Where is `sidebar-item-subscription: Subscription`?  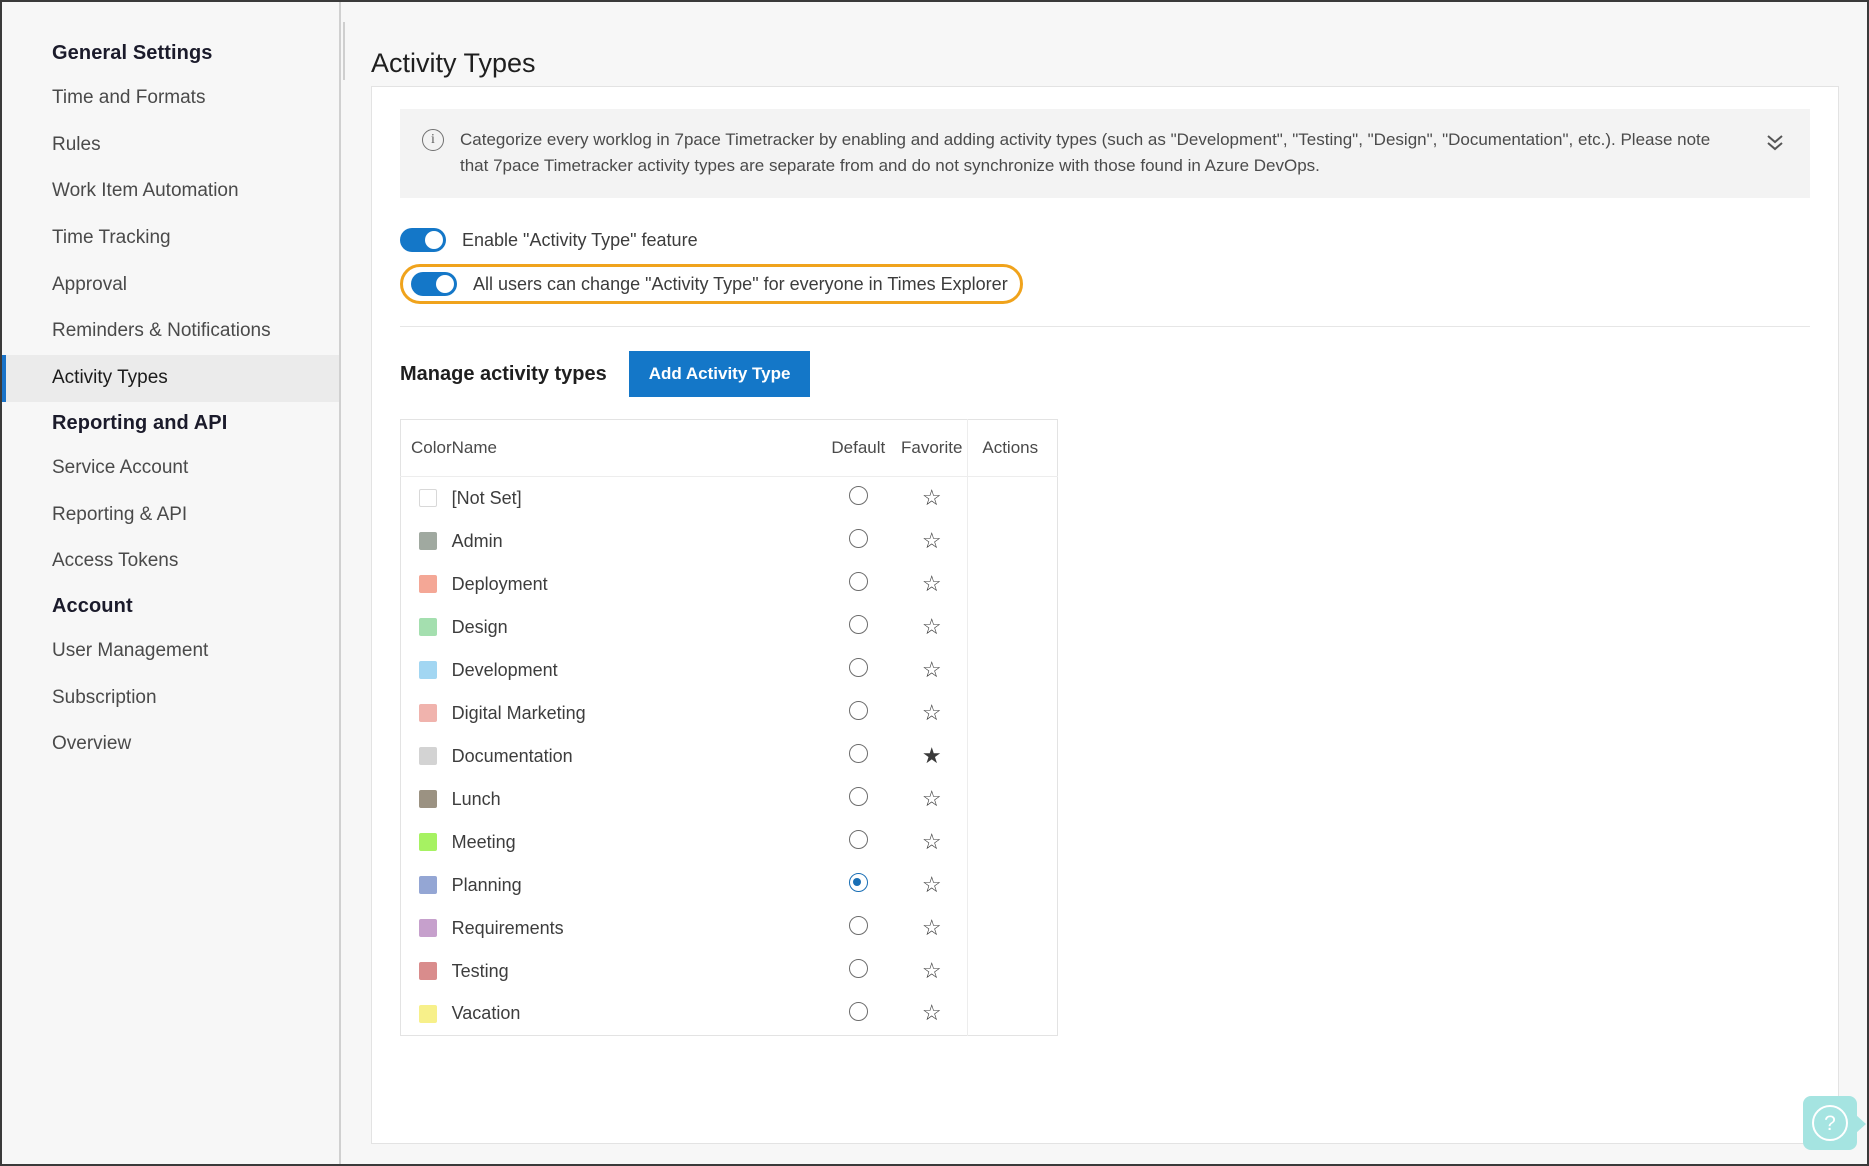
sidebar-item-subscription: Subscription is located at coordinates (170, 698).